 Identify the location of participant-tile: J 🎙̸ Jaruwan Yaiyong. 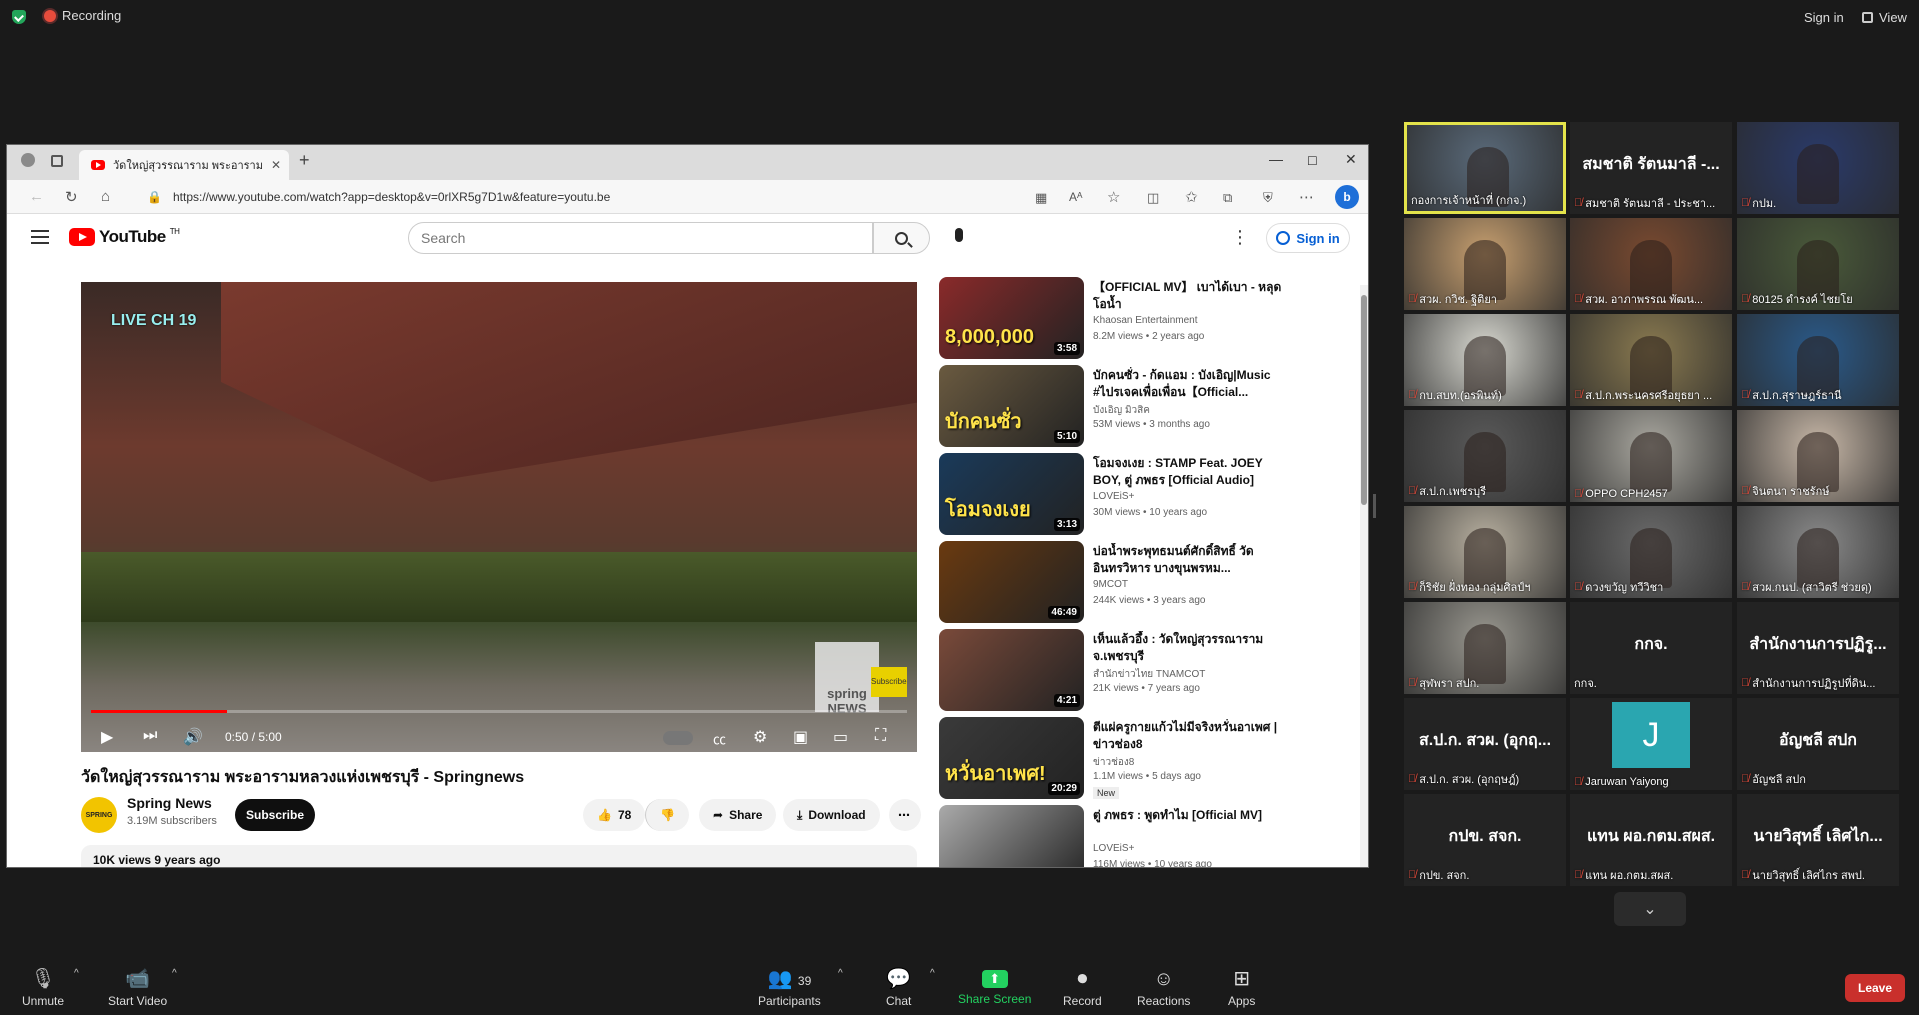
(1651, 744).